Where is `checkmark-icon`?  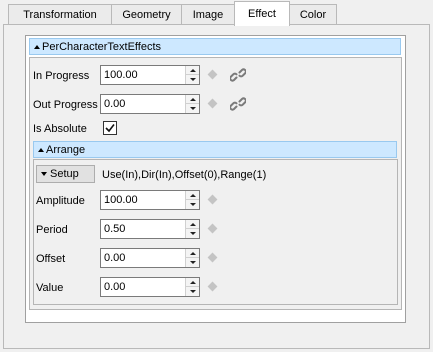 checkmark-icon is located at coordinates (110, 128).